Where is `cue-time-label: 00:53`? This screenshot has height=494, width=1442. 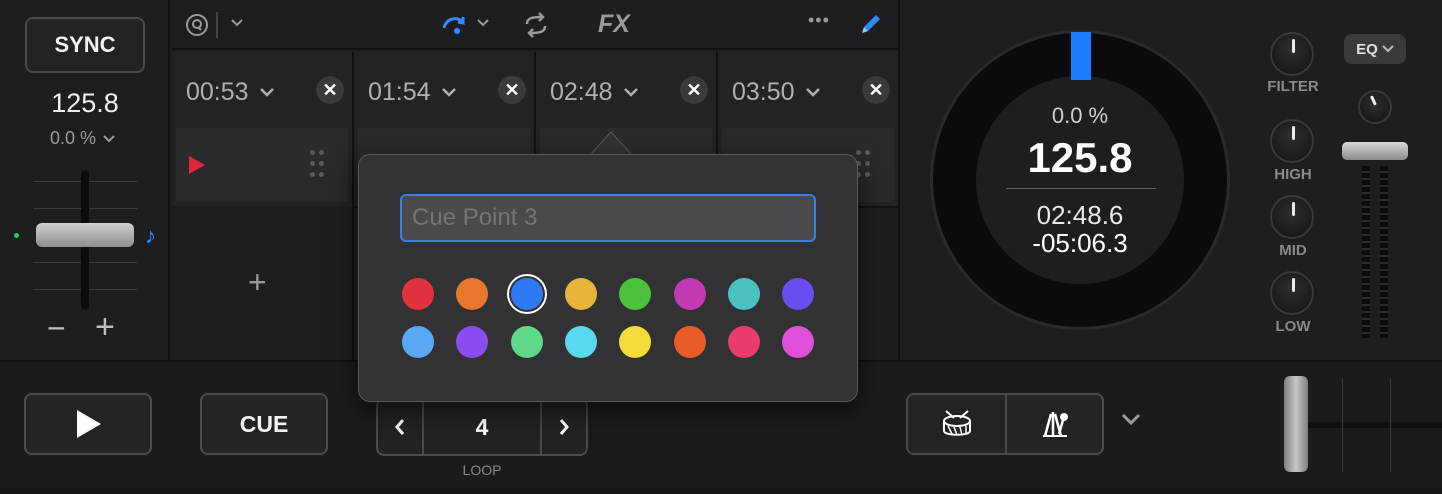 cue-time-label: 00:53 is located at coordinates (217, 92).